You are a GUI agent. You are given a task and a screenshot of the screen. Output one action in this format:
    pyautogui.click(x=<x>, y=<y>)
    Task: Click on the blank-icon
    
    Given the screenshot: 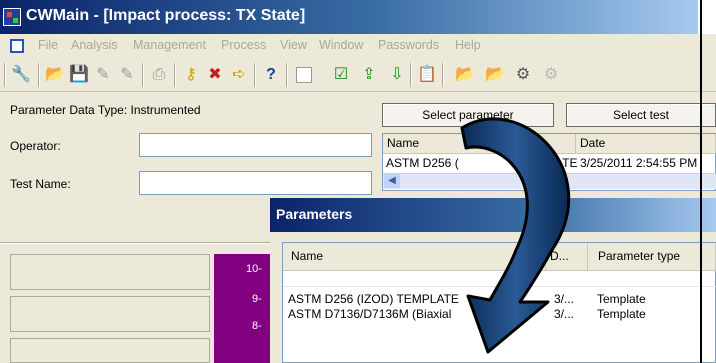 What is the action you would take?
    pyautogui.click(x=304, y=75)
    